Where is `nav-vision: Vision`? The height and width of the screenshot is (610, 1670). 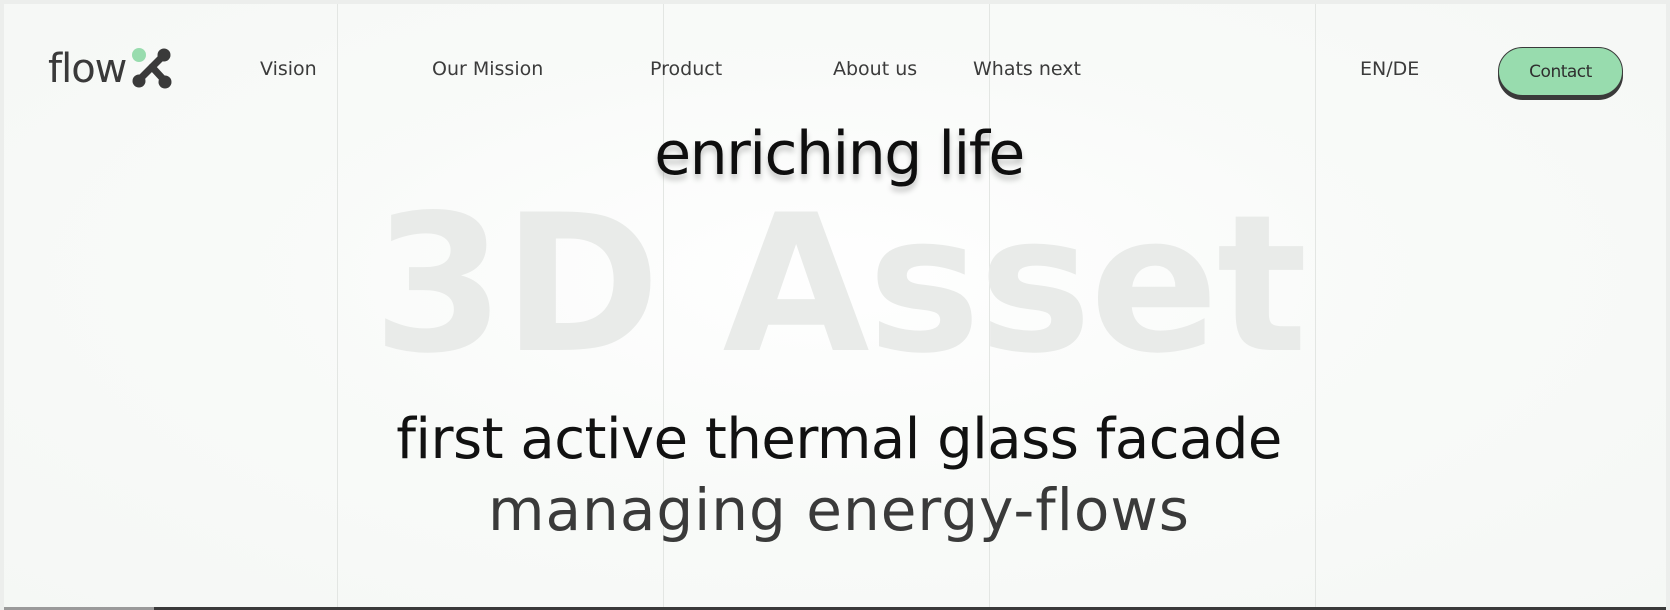
nav-vision: Vision is located at coordinates (288, 69).